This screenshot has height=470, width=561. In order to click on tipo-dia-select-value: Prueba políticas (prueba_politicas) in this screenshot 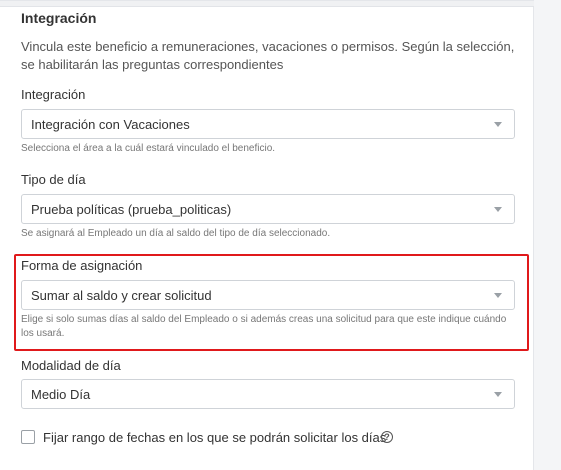, I will do `click(131, 209)`.